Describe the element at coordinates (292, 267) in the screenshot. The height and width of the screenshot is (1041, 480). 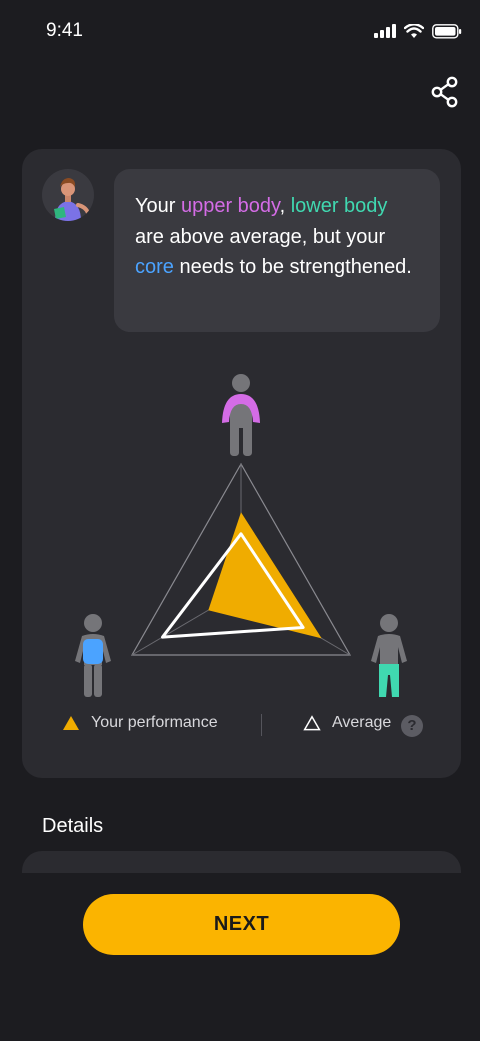
I see `summary-text-suffix: needs to be strengthened.` at that location.